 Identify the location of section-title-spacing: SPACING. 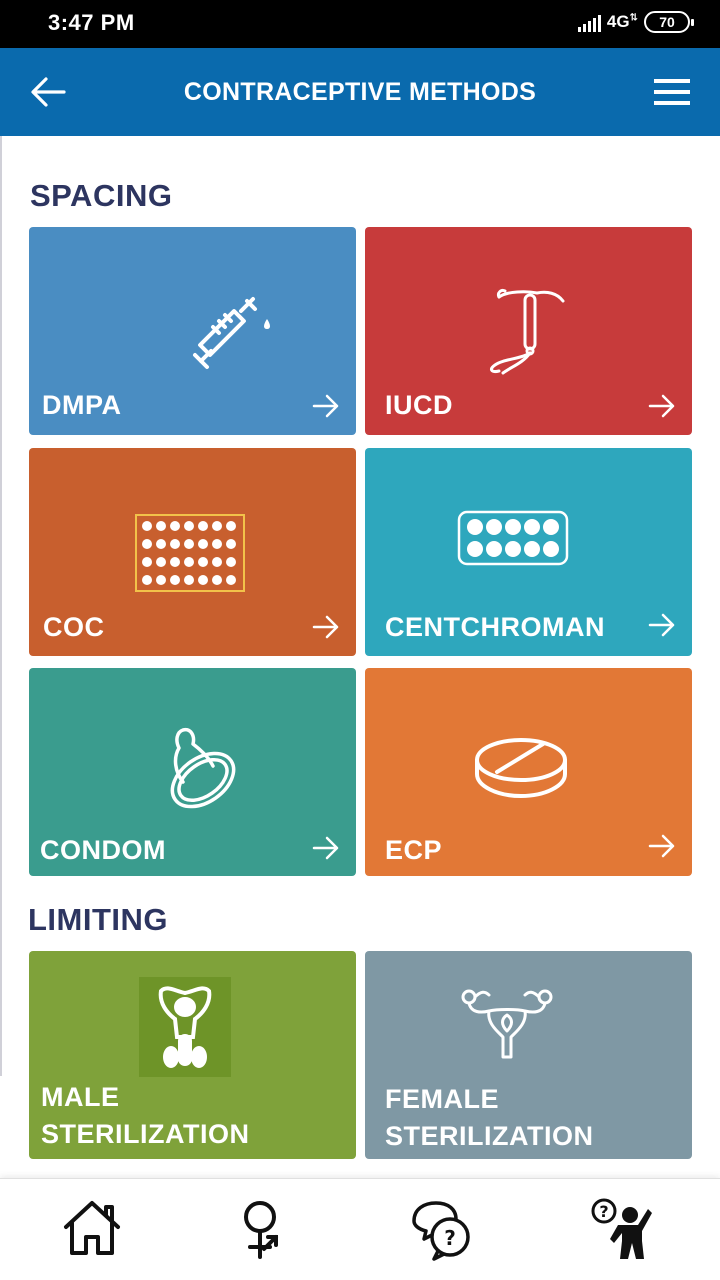
(101, 195).